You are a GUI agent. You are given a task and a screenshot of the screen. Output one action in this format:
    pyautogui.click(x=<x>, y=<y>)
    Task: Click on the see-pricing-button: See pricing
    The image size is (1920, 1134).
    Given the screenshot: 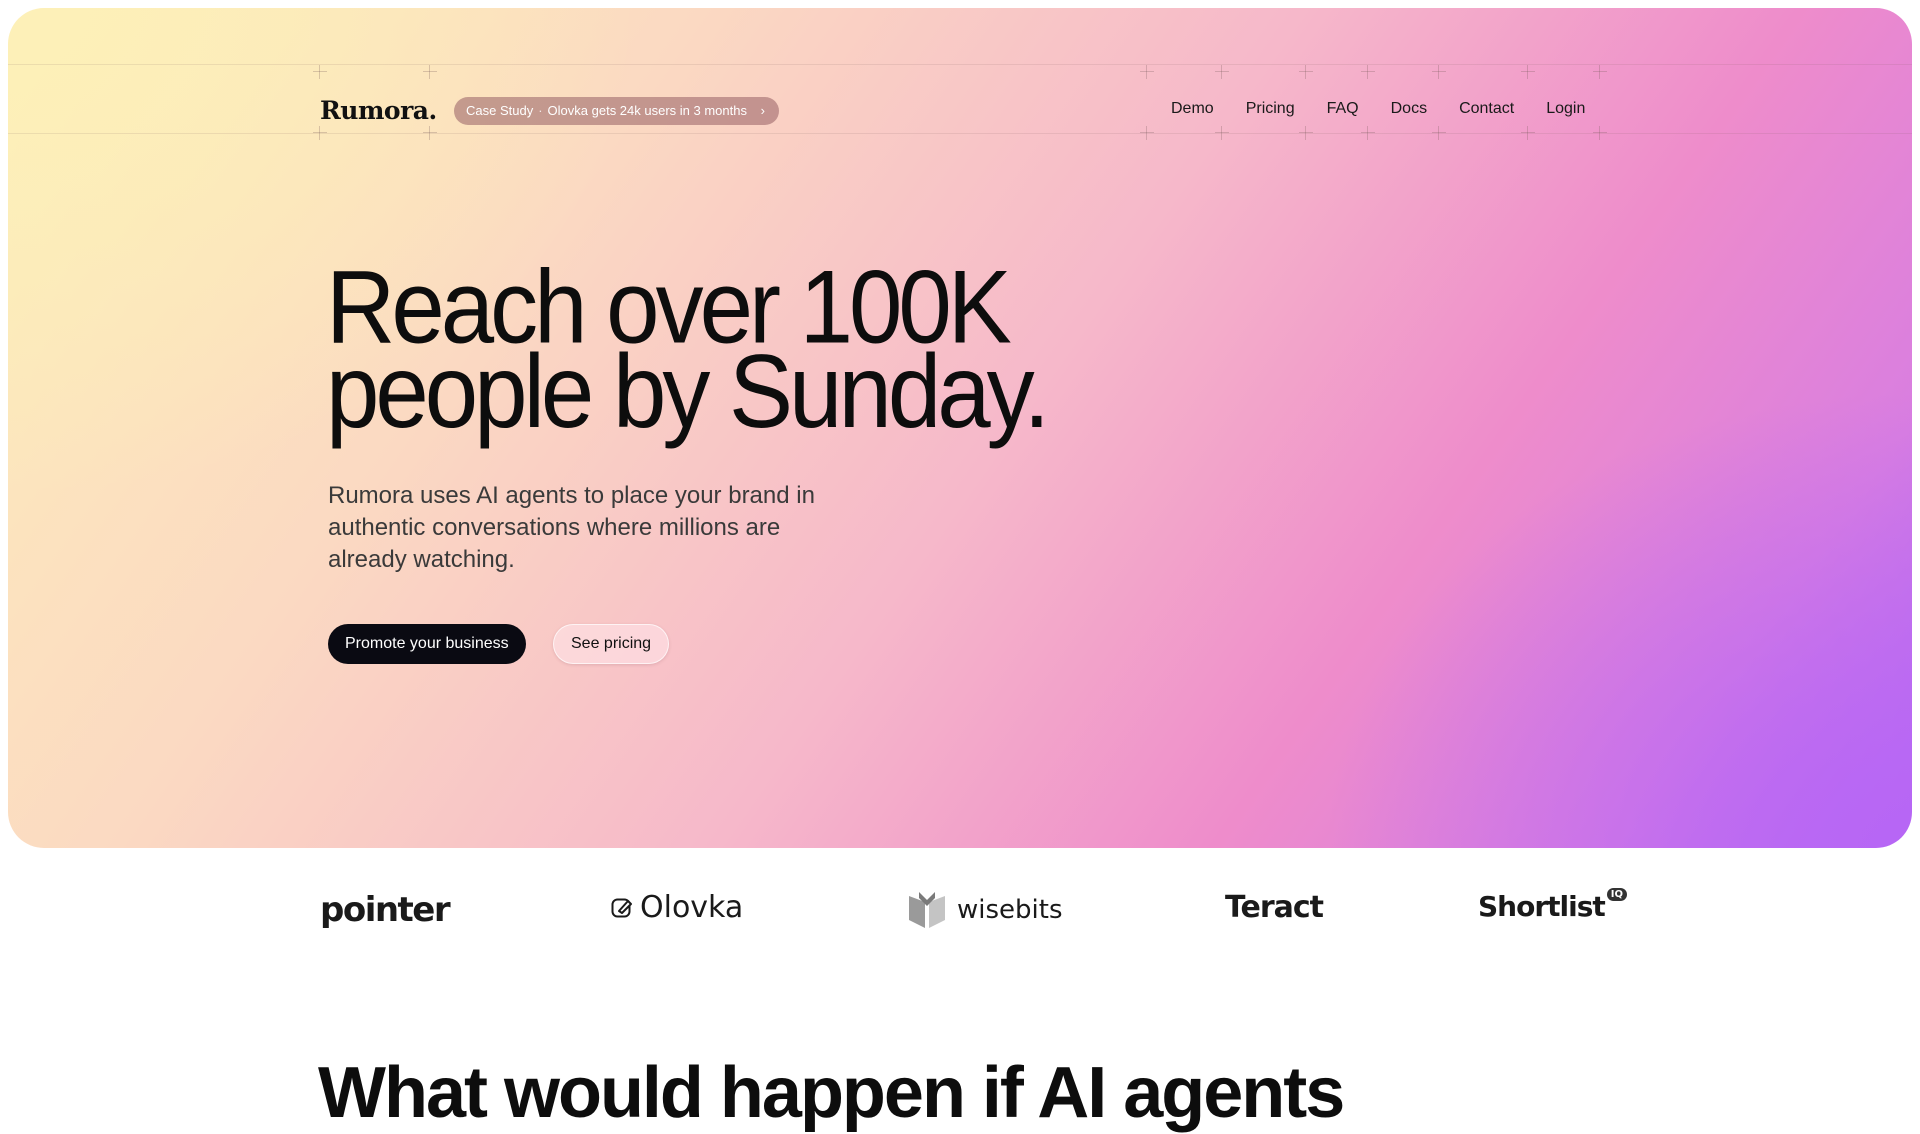 What is the action you would take?
    pyautogui.click(x=611, y=644)
    